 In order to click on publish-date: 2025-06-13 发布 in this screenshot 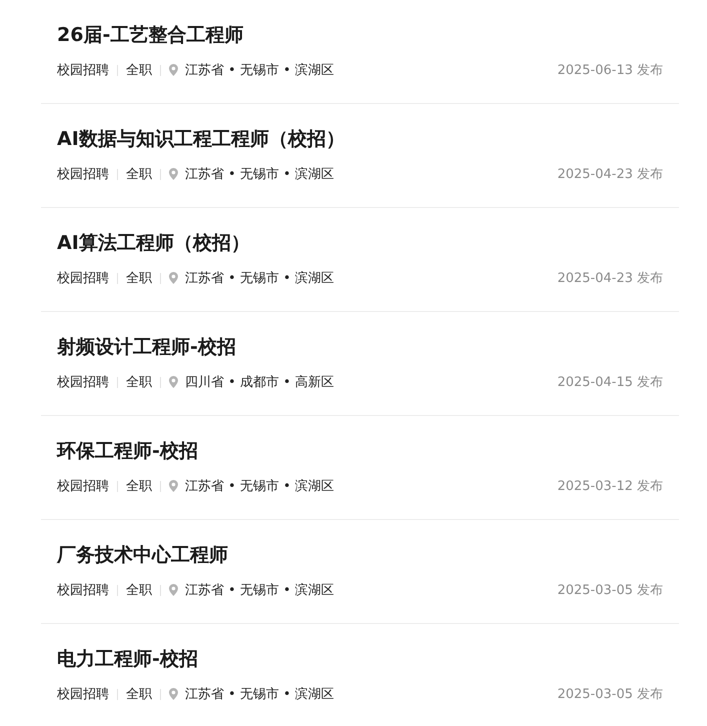, I will do `click(610, 70)`.